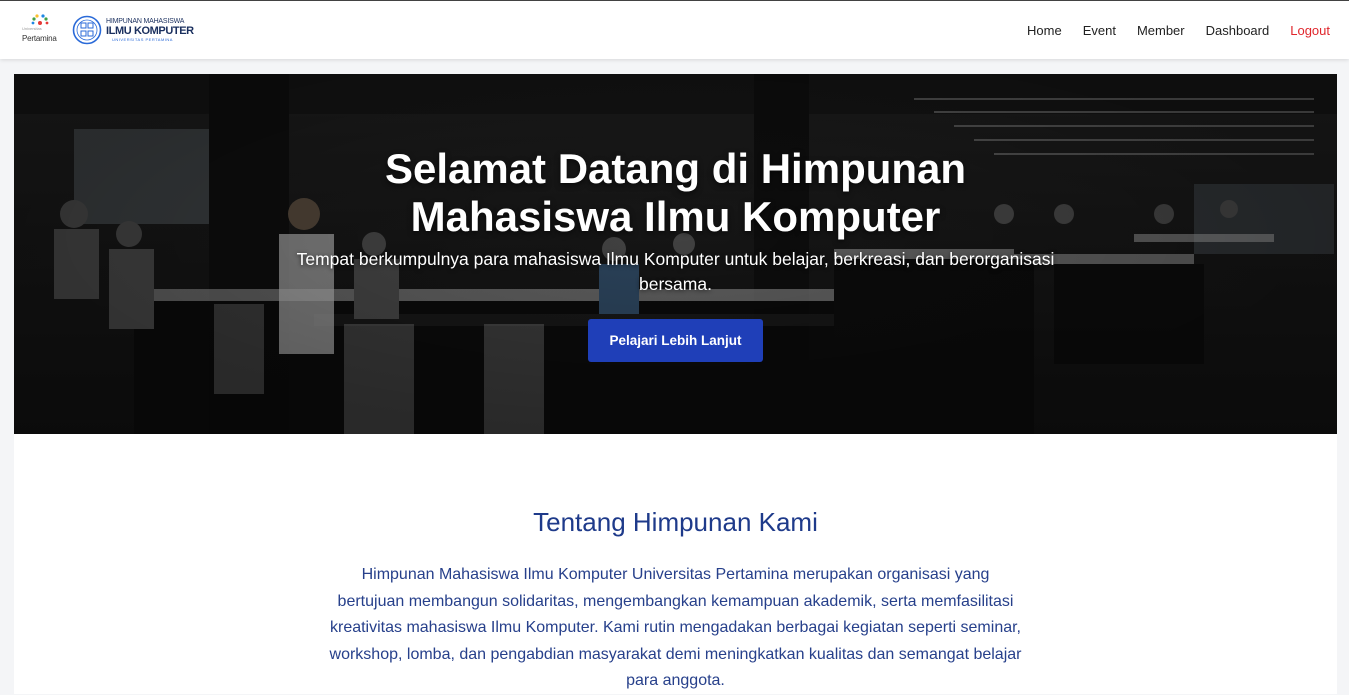  Describe the element at coordinates (142, 39) in the screenshot. I see `himakom-line3: UNIVERSITAS PERTAMINA` at that location.